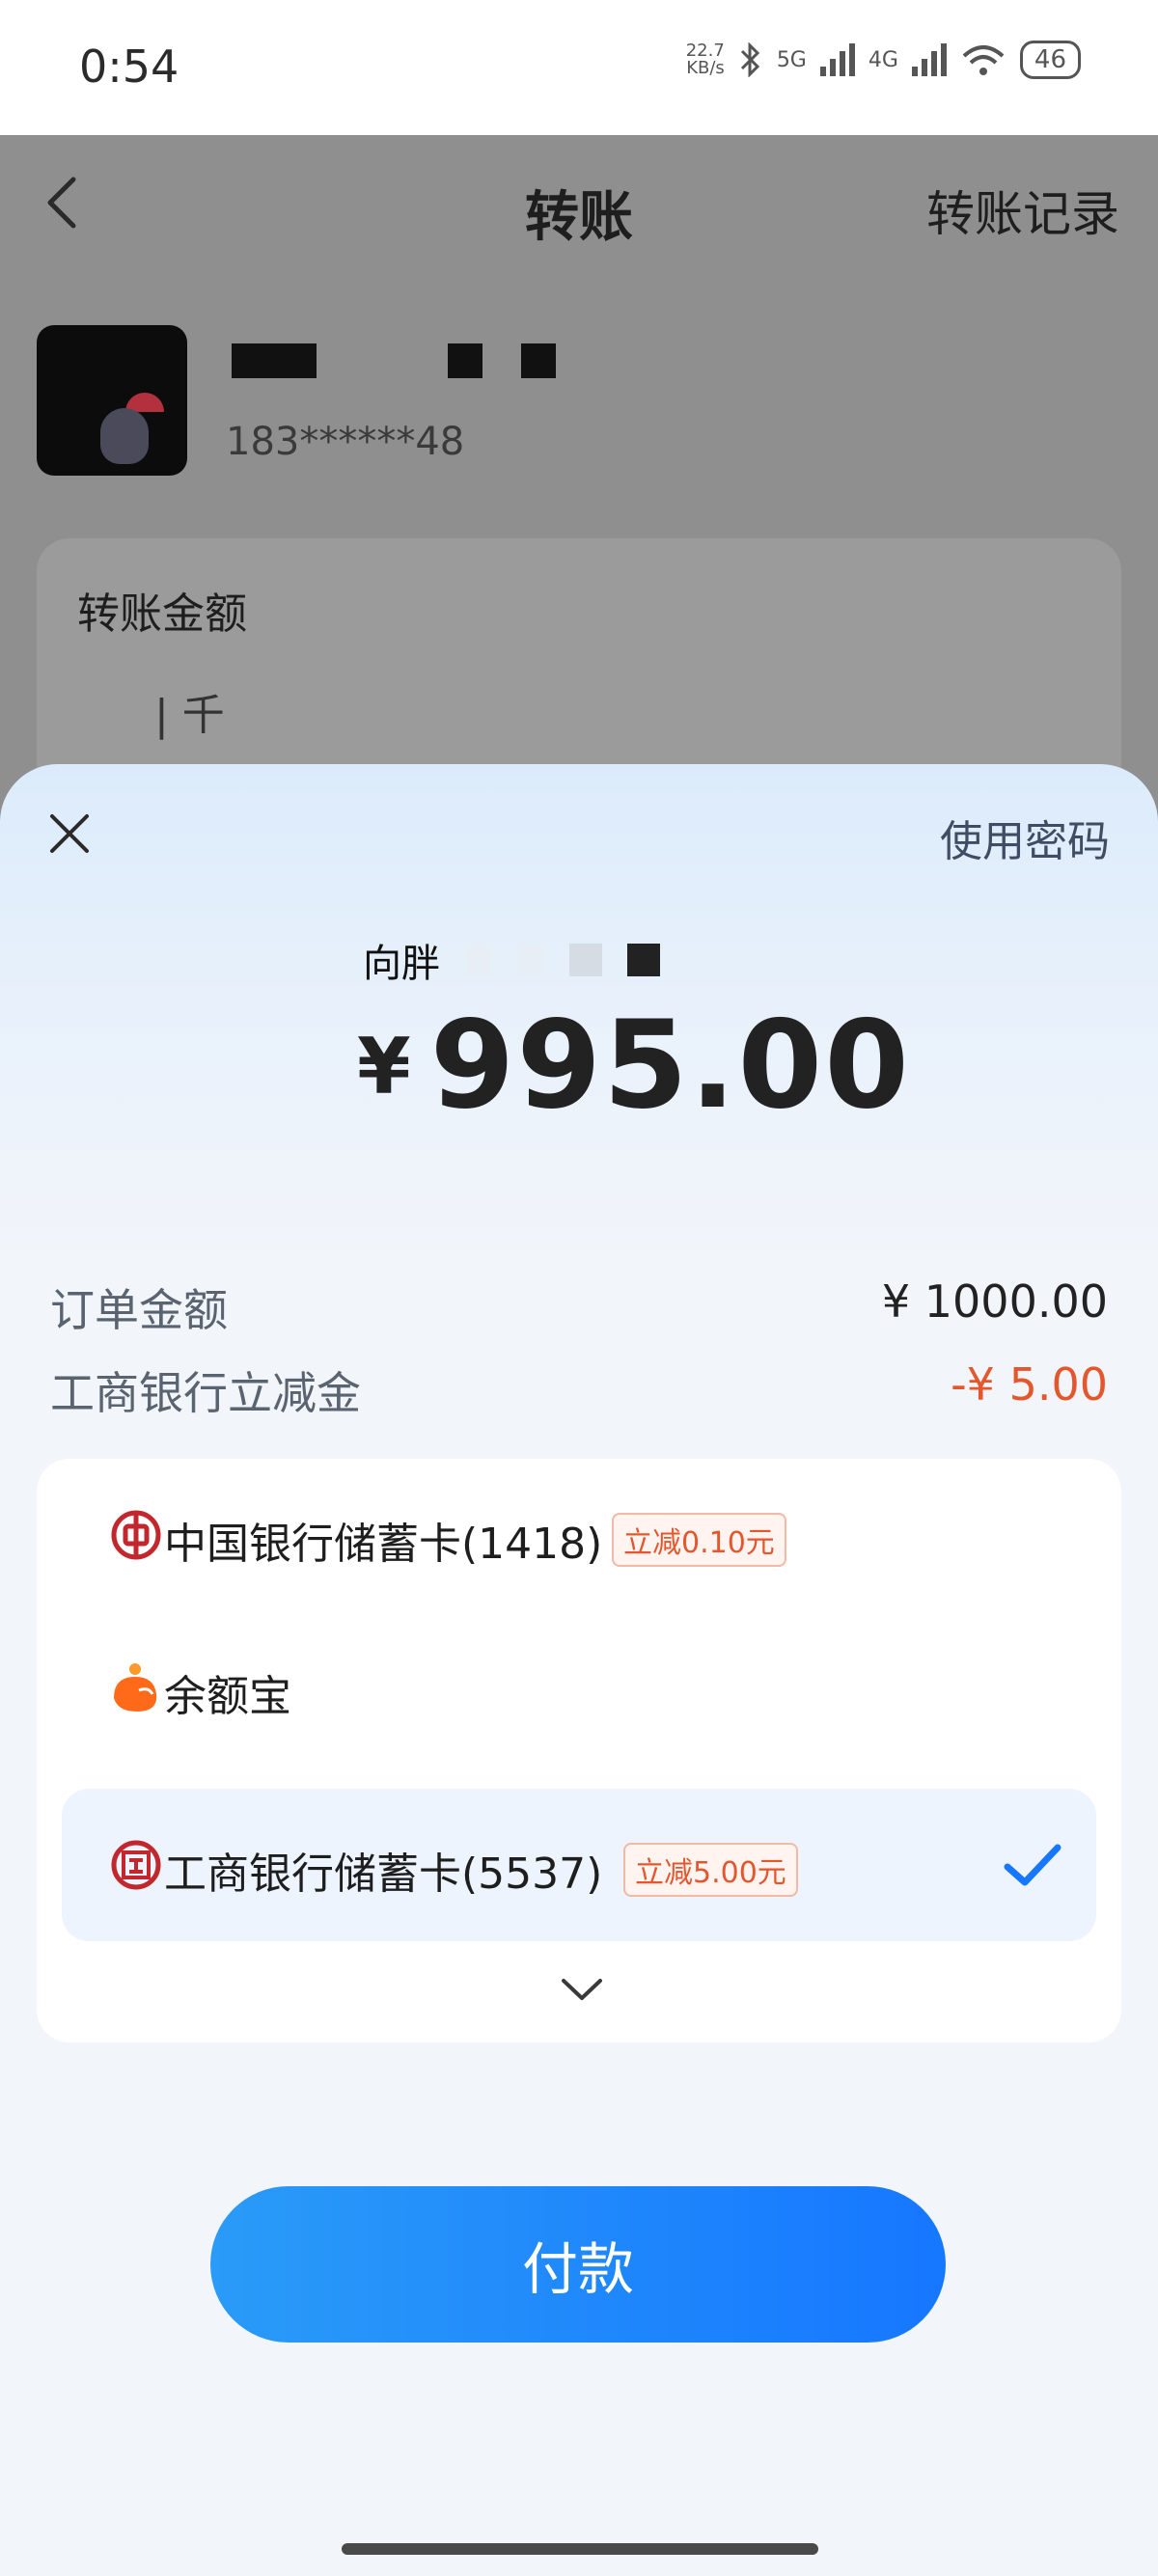 This screenshot has width=1158, height=2576. I want to click on recipient-phone: 183******48, so click(345, 442).